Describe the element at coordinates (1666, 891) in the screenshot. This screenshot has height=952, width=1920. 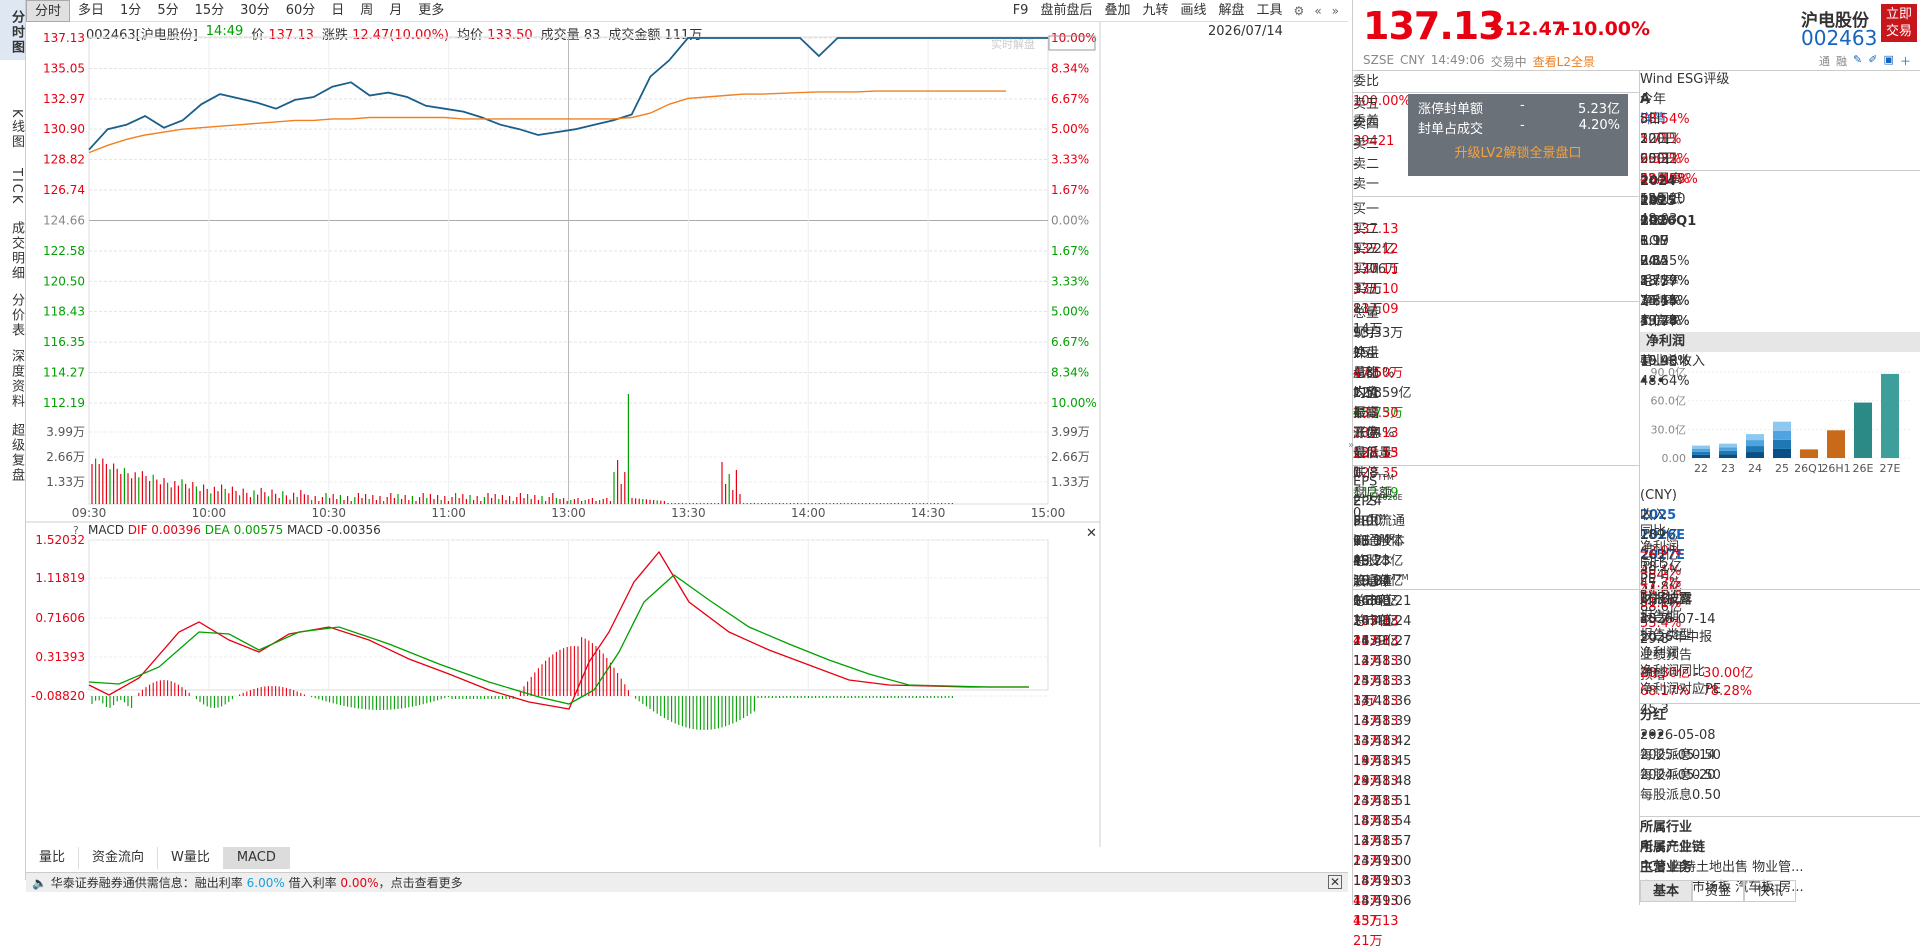
I see `right-tab-0: 基本` at that location.